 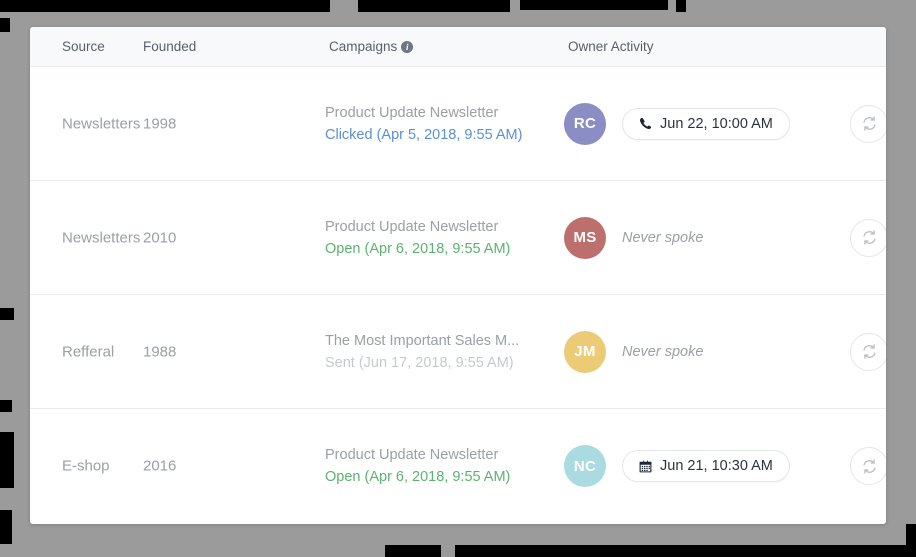 What do you see at coordinates (407, 47) in the screenshot?
I see `info-icon: i` at bounding box center [407, 47].